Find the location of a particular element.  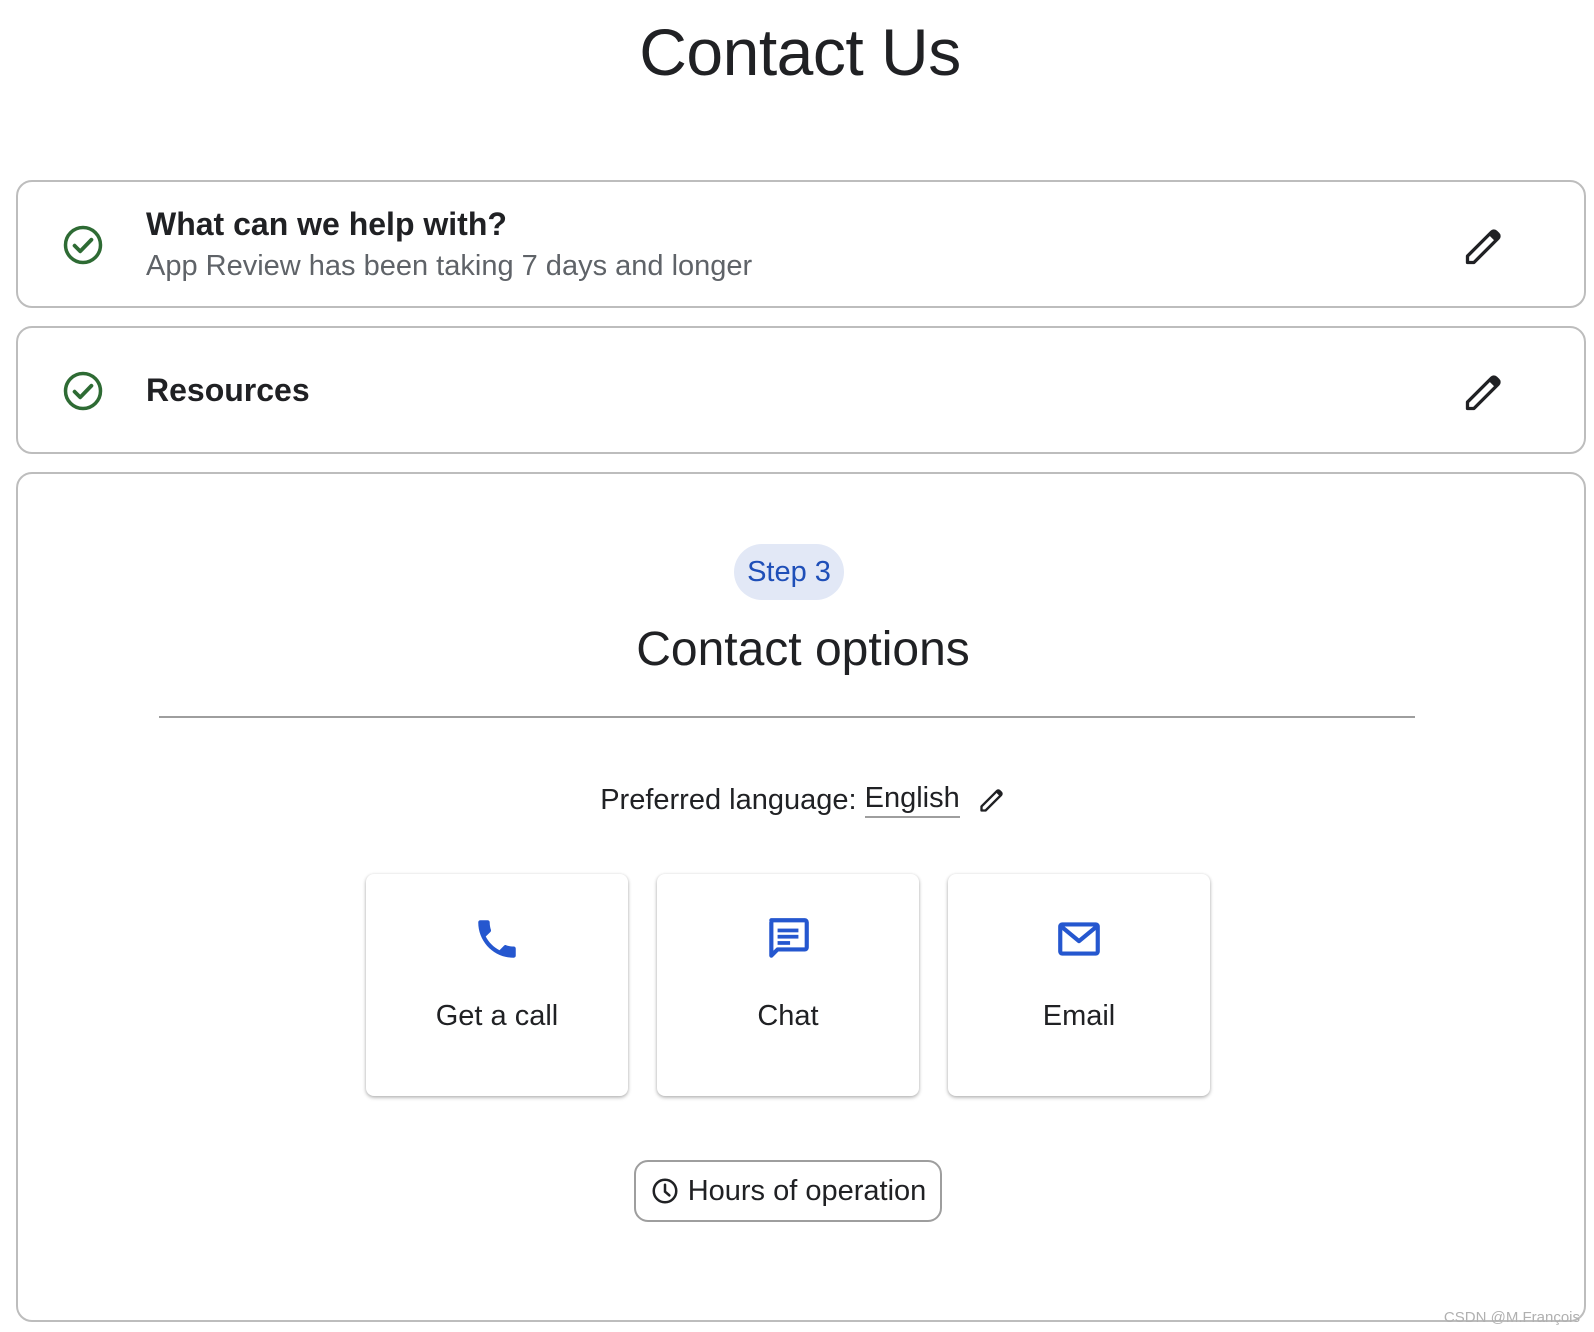

option-label: Email is located at coordinates (1079, 1016).